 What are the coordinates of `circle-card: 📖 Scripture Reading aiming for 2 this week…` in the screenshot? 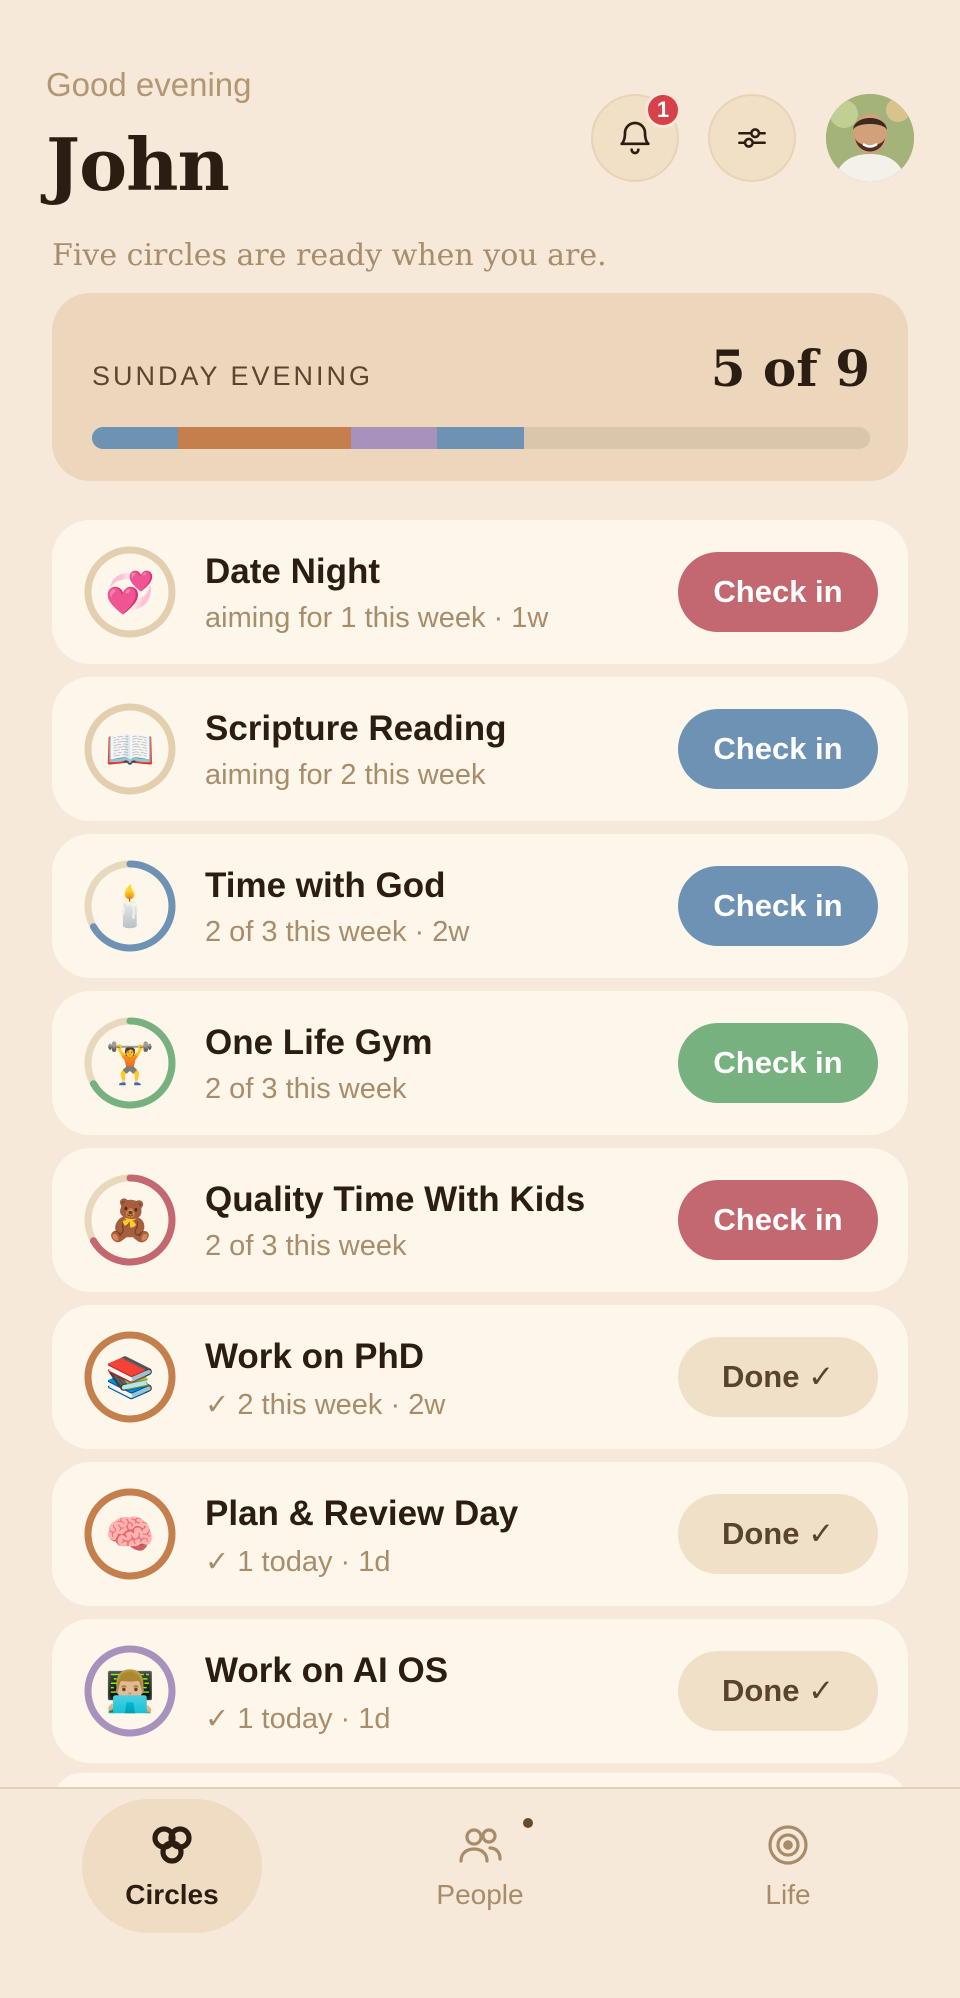 It's located at (480, 749).